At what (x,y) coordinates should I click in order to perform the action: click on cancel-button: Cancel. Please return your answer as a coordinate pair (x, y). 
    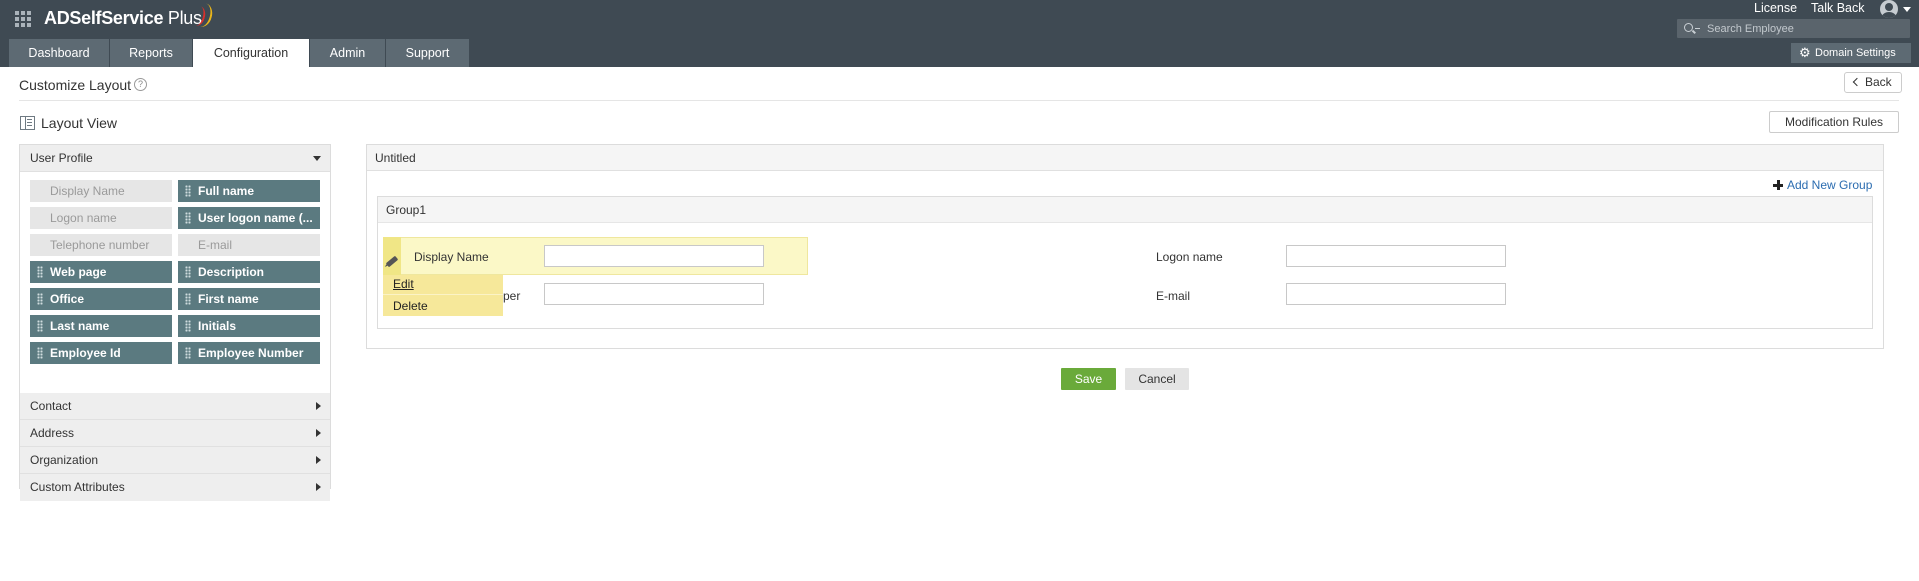
    Looking at the image, I should click on (1157, 379).